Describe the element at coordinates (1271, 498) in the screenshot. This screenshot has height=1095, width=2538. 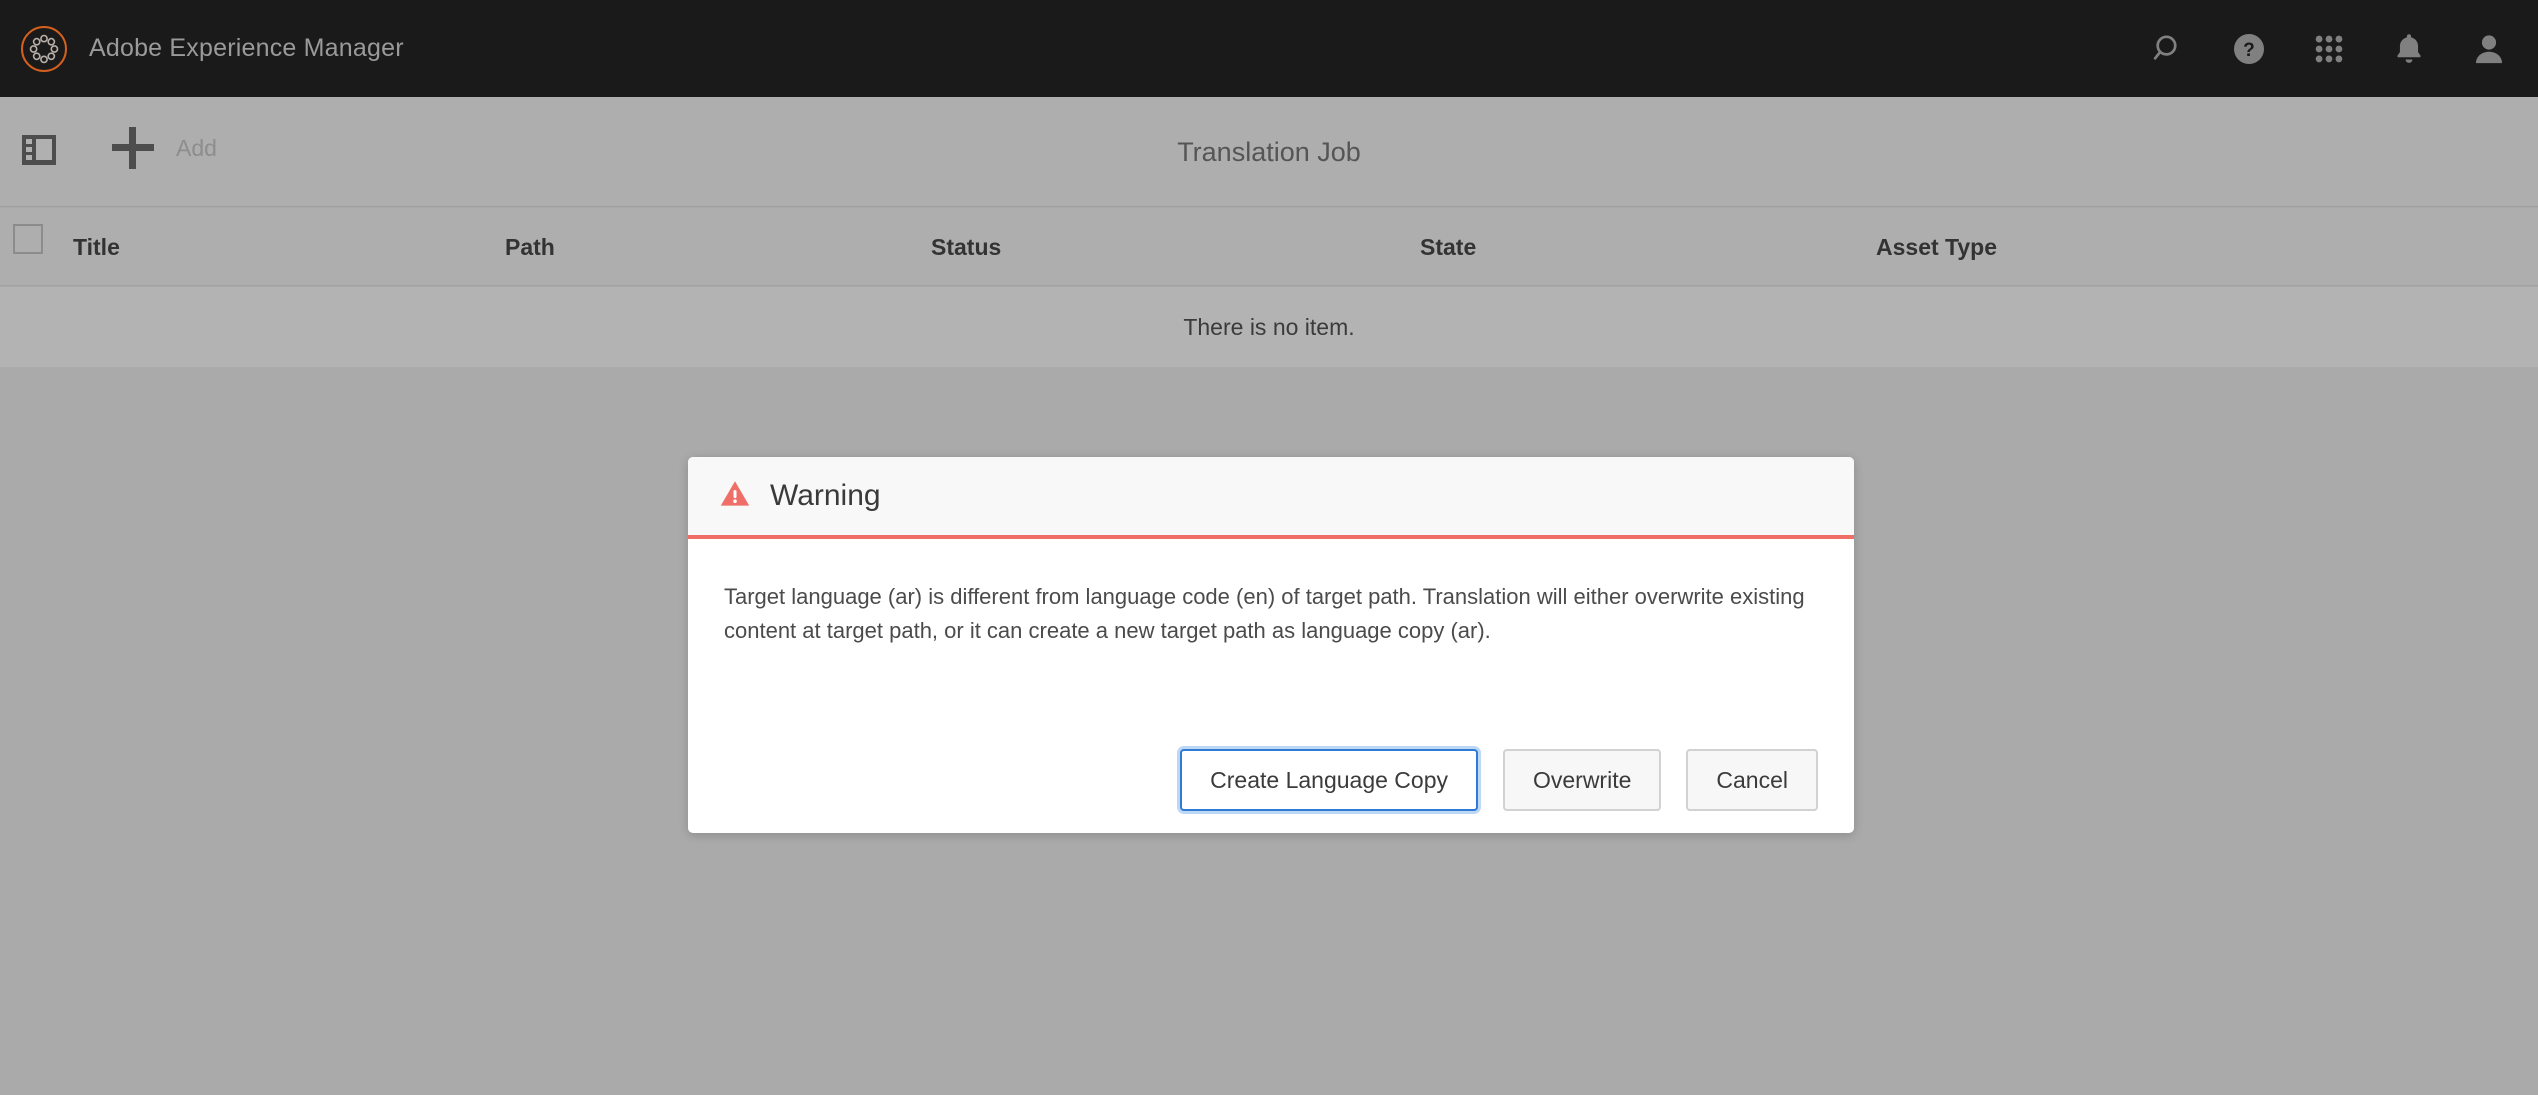
I see `dialog-header: Warning` at that location.